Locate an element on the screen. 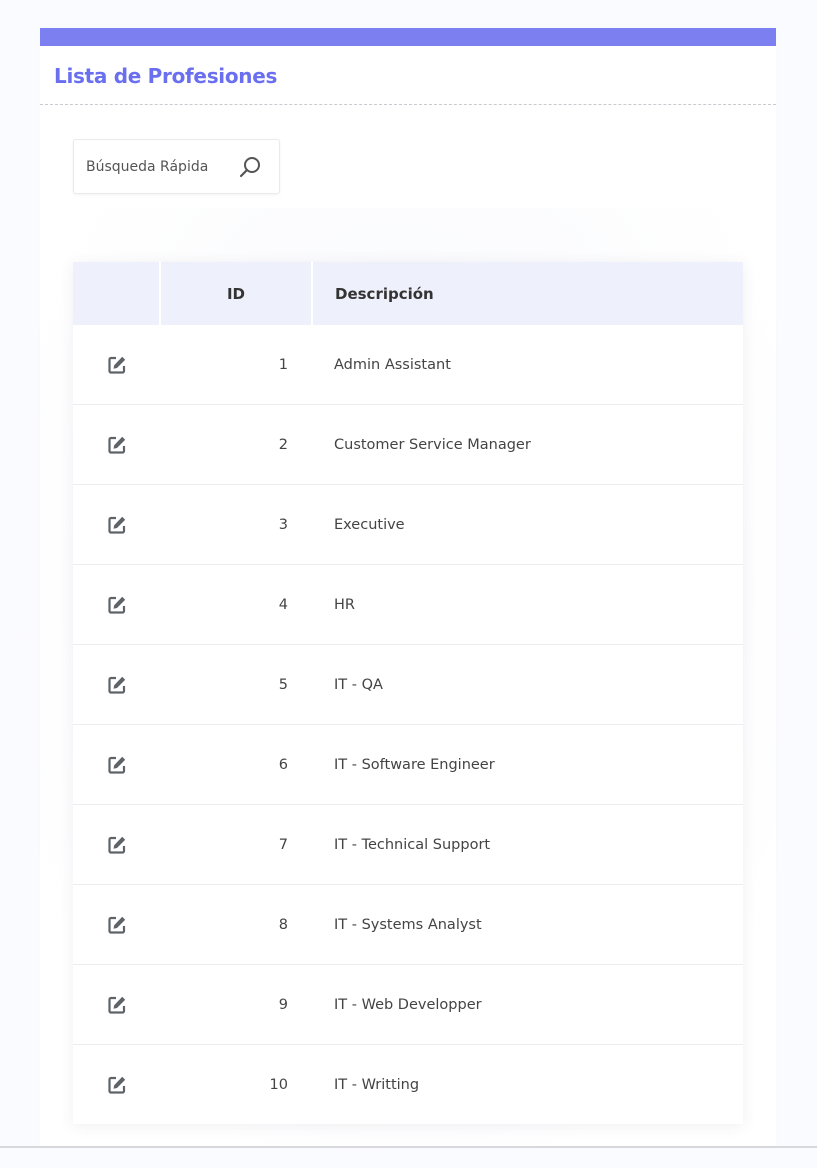 Image resolution: width=817 pixels, height=1168 pixels. table-row: 1 Admin Assistant is located at coordinates (408, 365).